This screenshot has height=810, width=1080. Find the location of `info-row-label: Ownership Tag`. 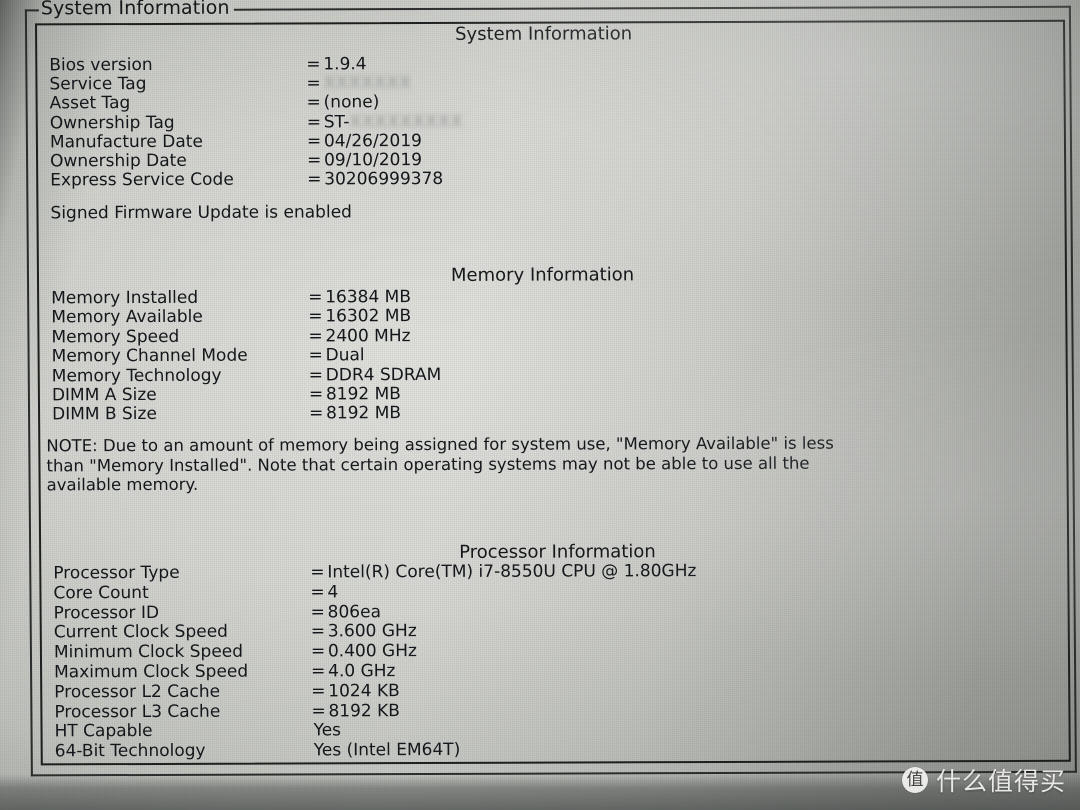

info-row-label: Ownership Tag is located at coordinates (112, 122).